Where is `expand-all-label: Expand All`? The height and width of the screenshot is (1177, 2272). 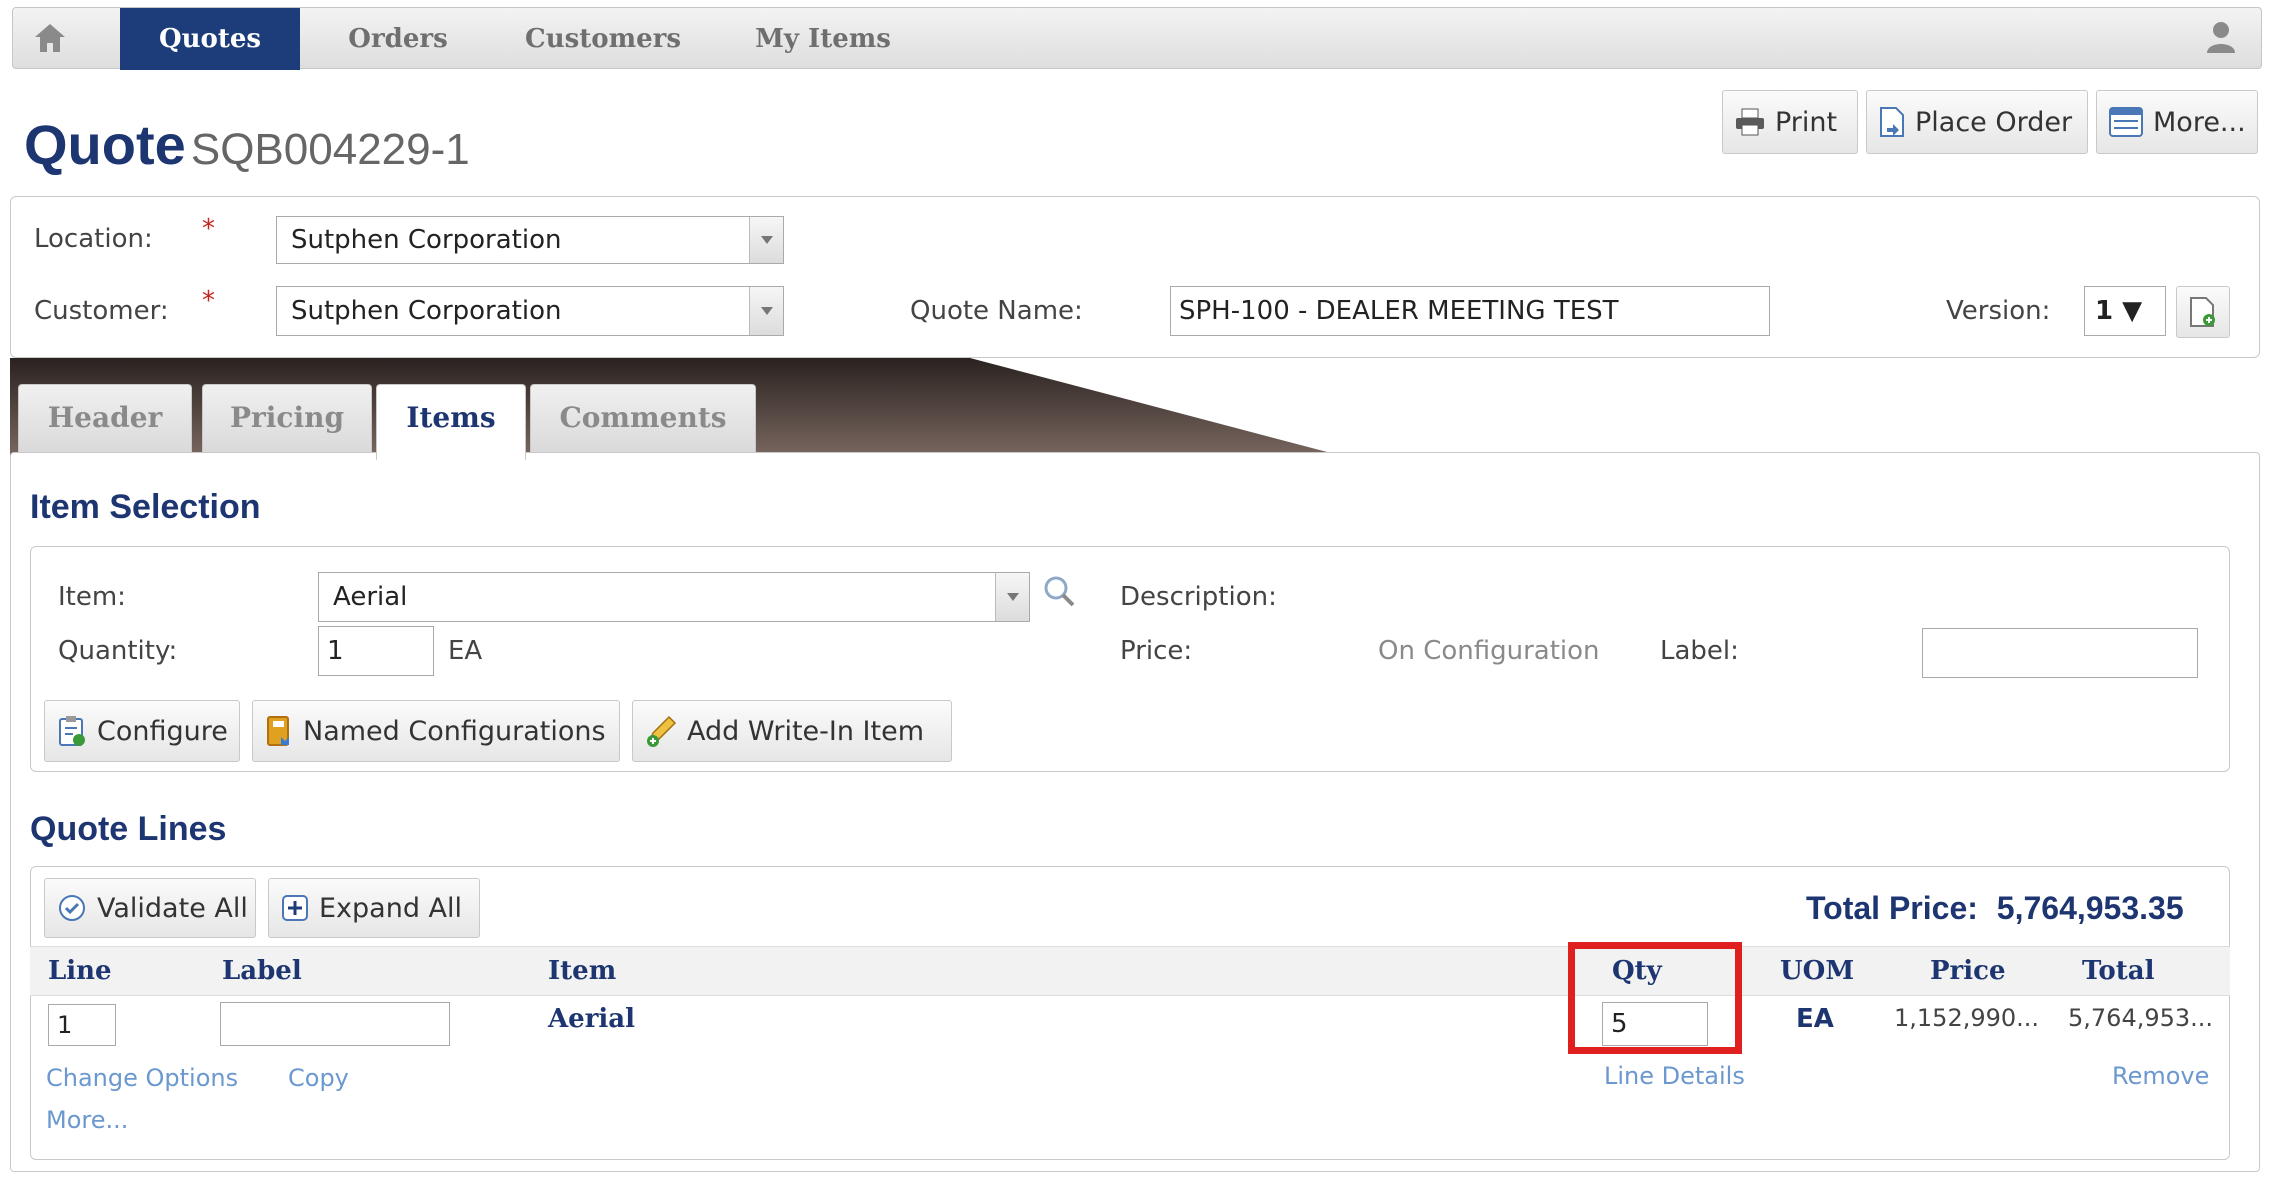 expand-all-label: Expand All is located at coordinates (391, 908).